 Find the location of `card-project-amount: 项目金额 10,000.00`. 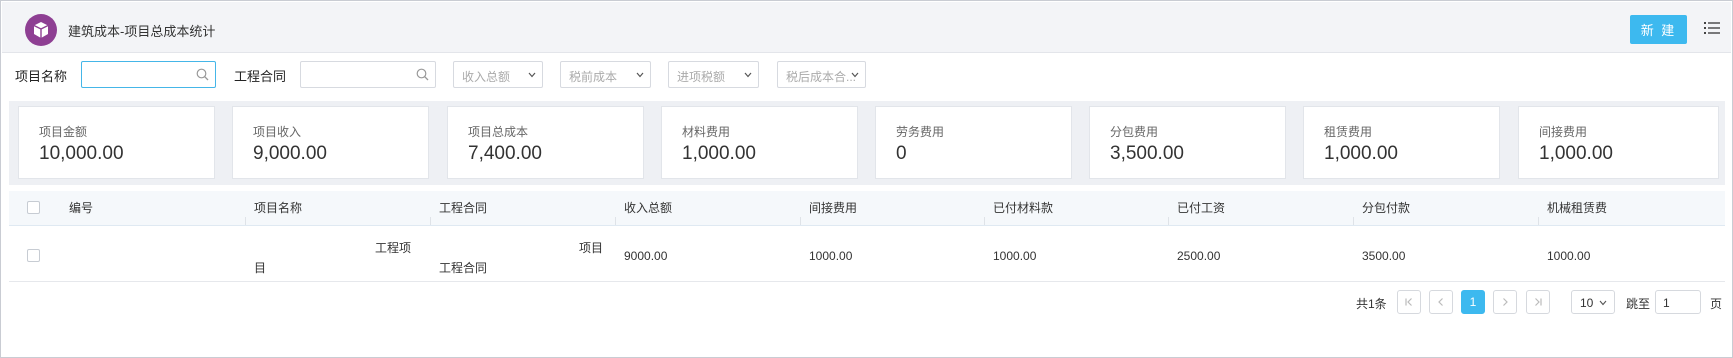

card-project-amount: 项目金额 10,000.00 is located at coordinates (116, 142).